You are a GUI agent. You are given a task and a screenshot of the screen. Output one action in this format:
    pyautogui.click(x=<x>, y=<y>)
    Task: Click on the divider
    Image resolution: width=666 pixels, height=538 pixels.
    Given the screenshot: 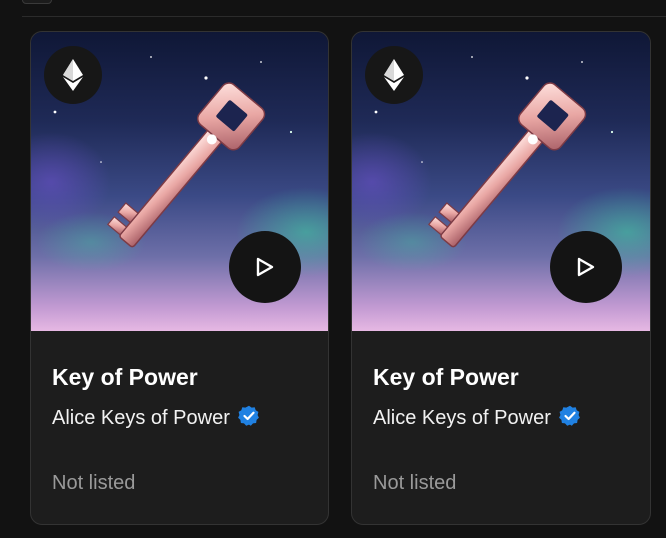 What is the action you would take?
    pyautogui.click(x=344, y=16)
    